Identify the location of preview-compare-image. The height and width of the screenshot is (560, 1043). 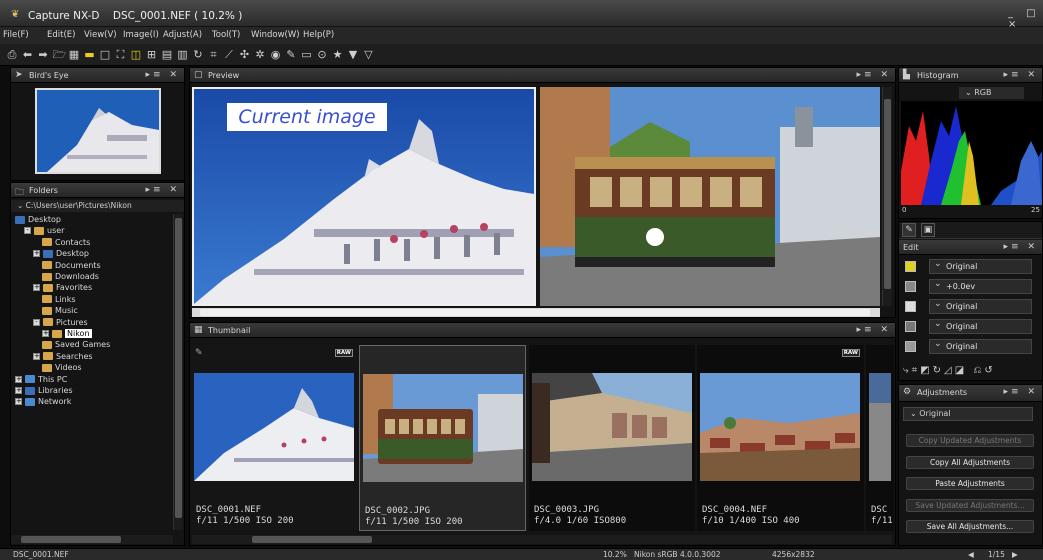
(710, 196).